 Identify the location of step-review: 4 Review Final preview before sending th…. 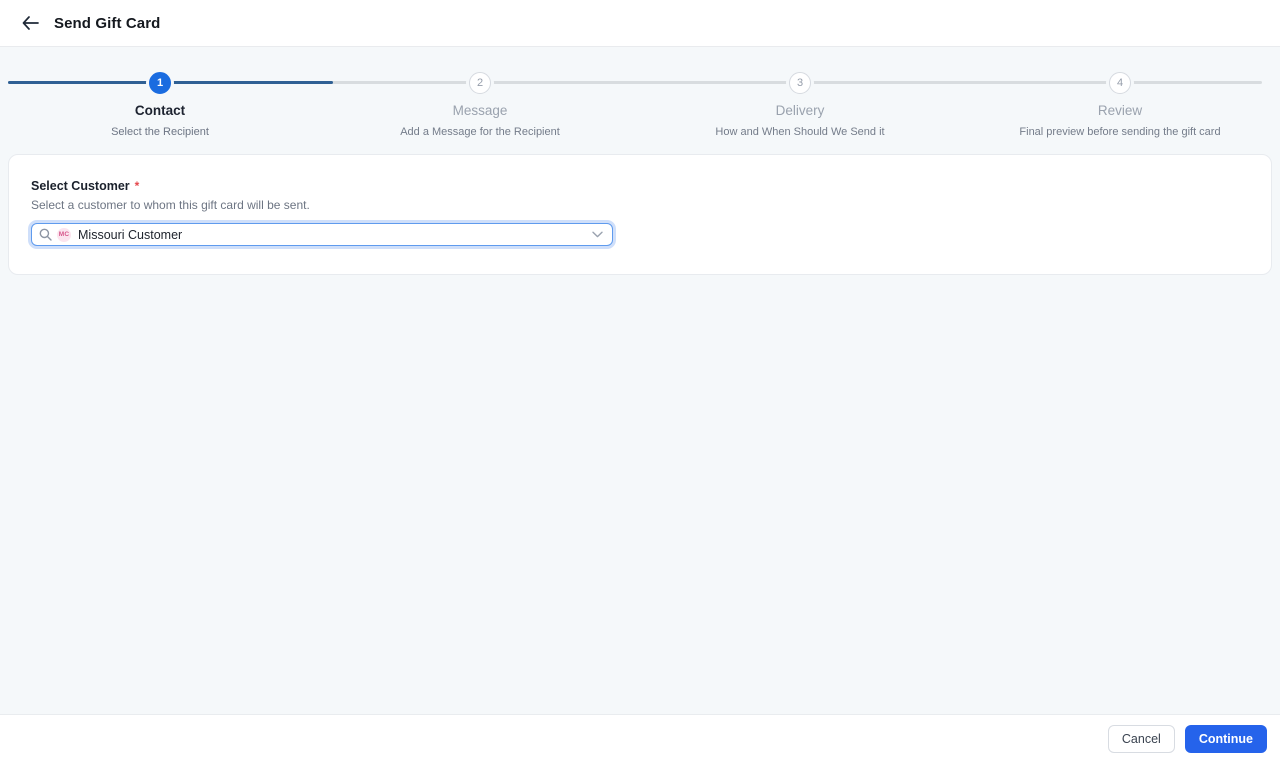
(1120, 105).